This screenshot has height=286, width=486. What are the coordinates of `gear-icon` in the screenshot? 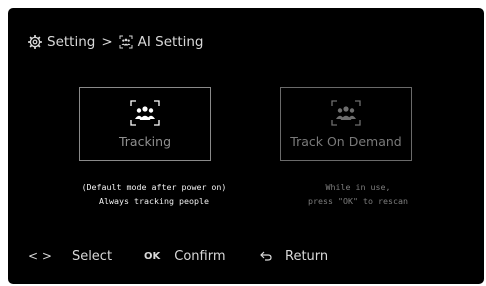 It's located at (35, 42).